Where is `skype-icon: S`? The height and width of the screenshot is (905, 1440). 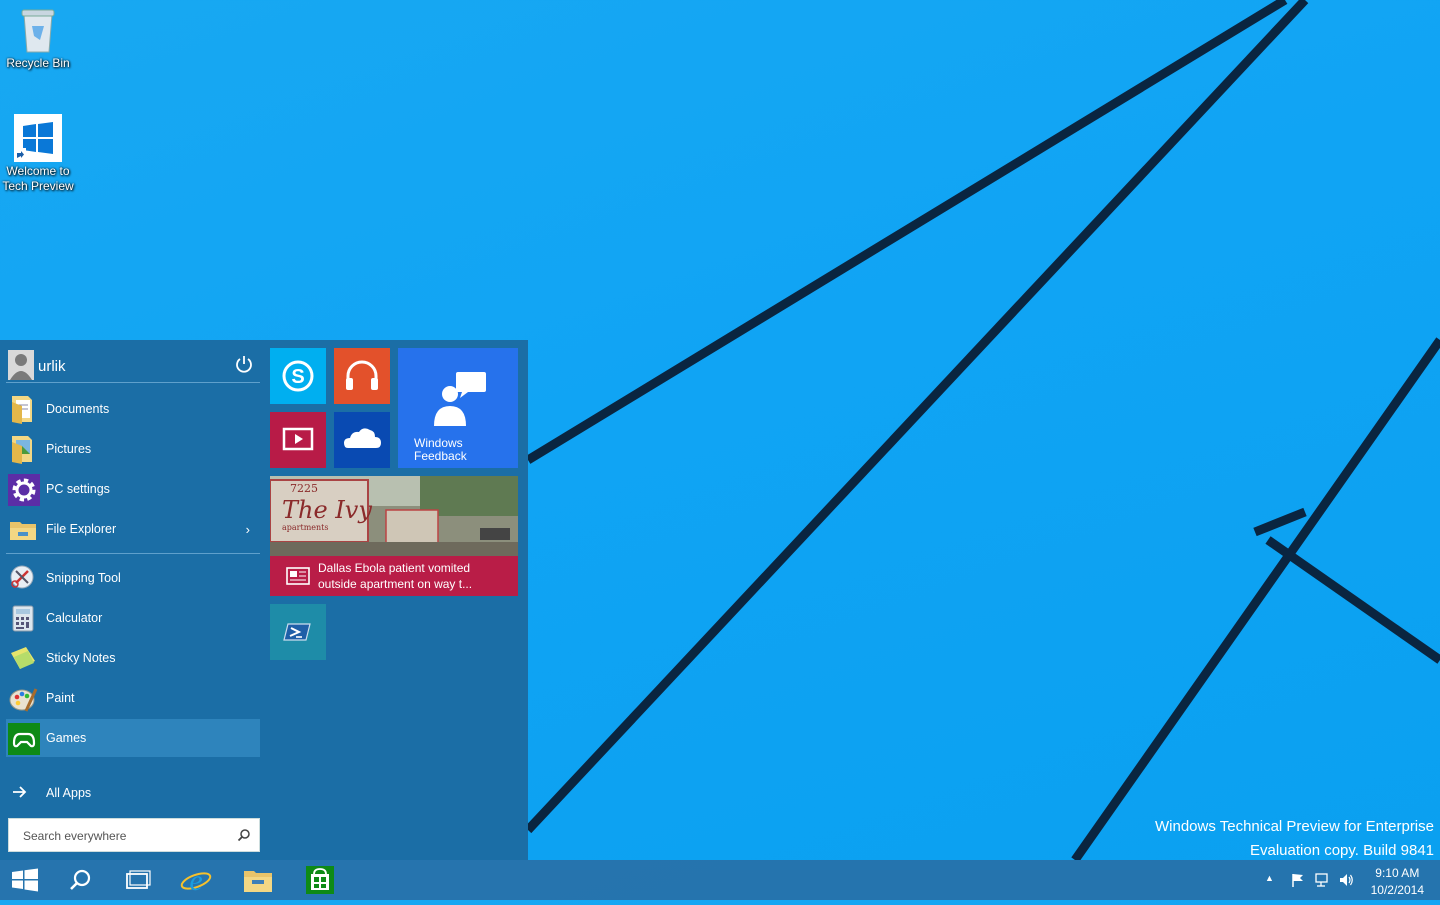 skype-icon: S is located at coordinates (298, 376).